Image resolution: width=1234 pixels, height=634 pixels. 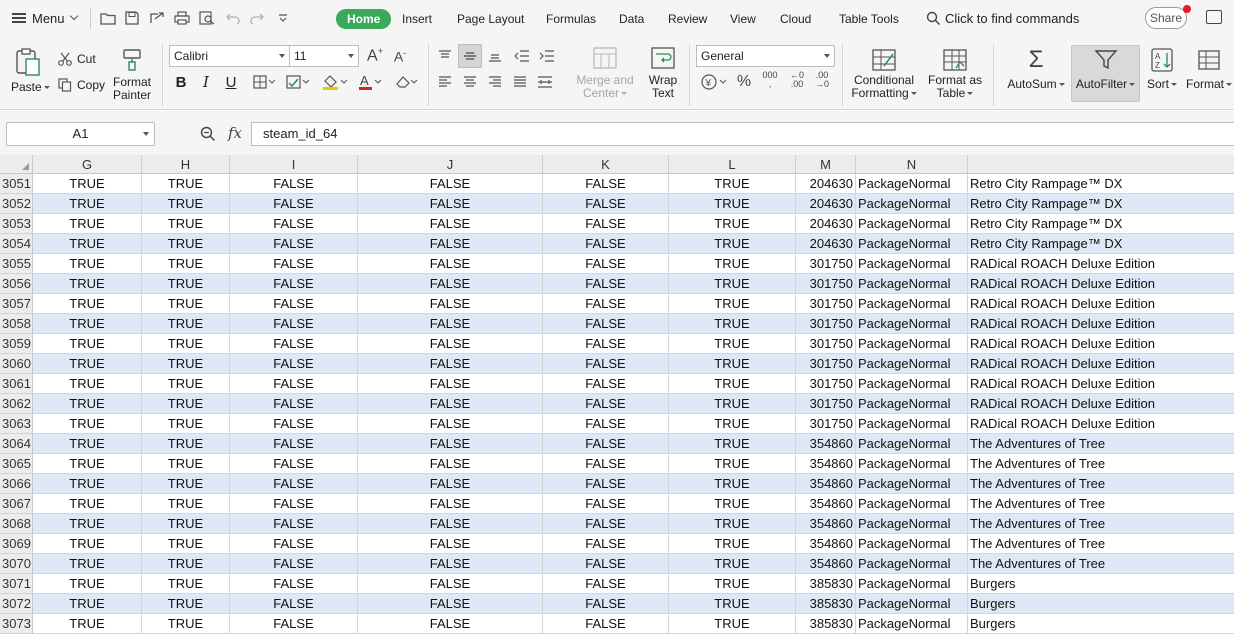 What do you see at coordinates (229, 56) in the screenshot?
I see `font-name-select: Calibri` at bounding box center [229, 56].